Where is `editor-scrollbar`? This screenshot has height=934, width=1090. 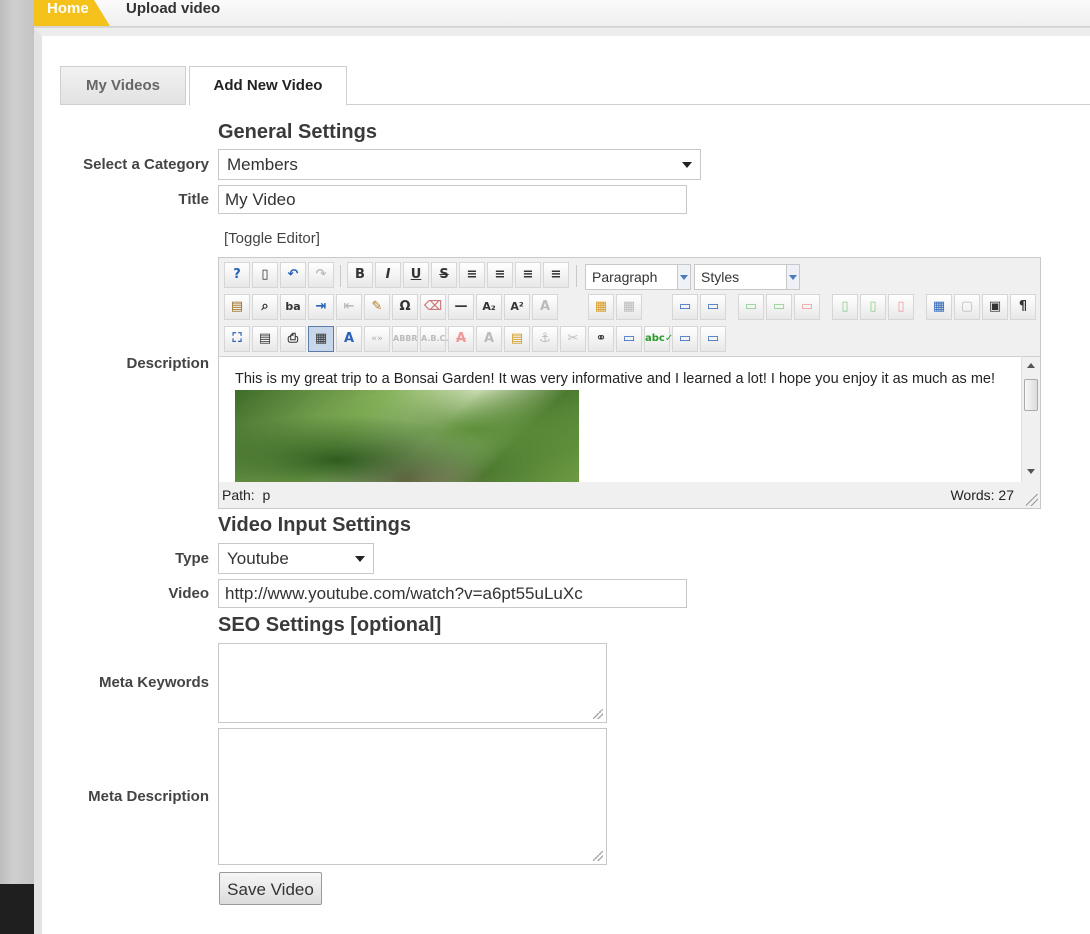
editor-scrollbar is located at coordinates (1030, 419).